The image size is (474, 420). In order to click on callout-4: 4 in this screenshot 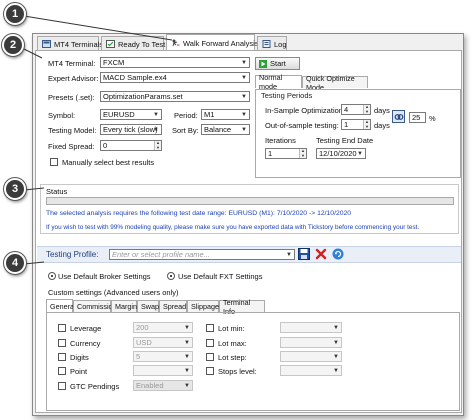, I will do `click(15, 263)`.